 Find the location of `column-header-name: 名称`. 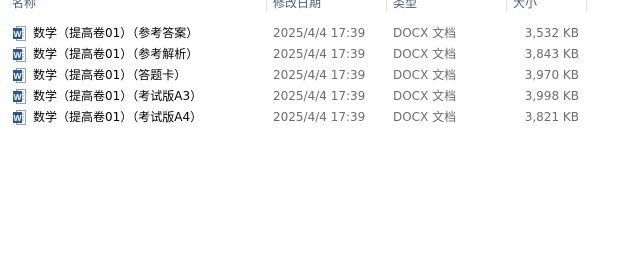

column-header-name: 名称 is located at coordinates (24, 6).